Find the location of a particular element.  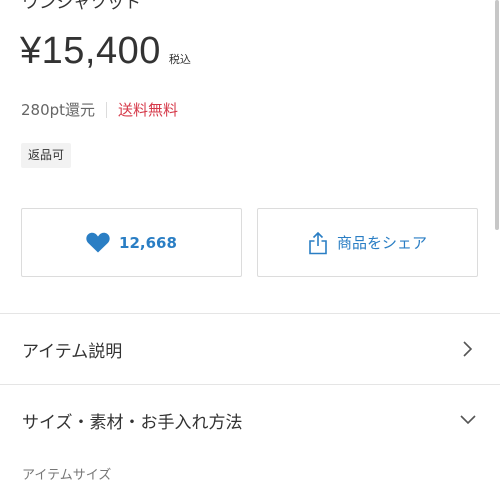

divider is located at coordinates (107, 109).